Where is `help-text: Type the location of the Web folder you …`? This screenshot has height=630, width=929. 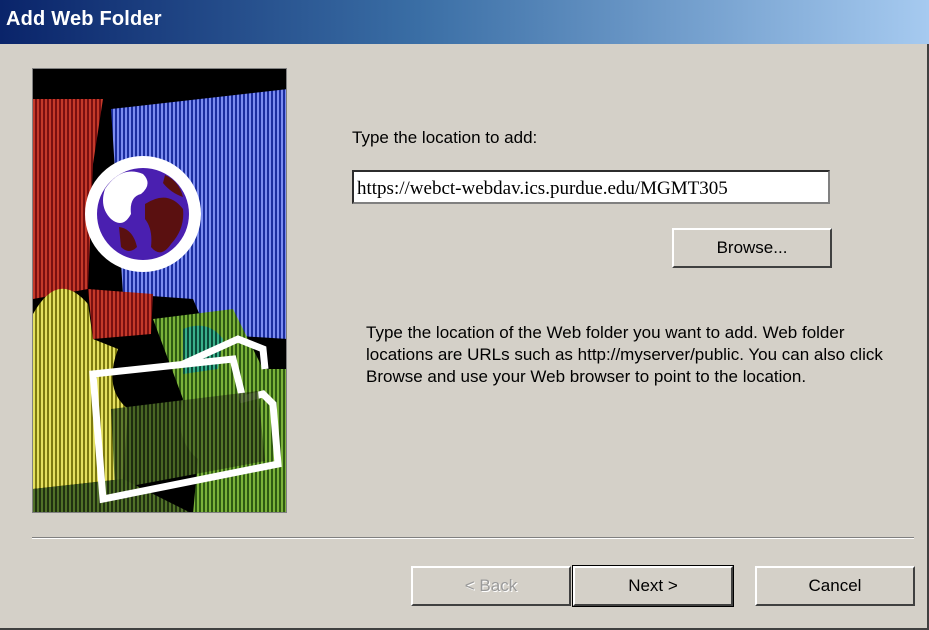
help-text: Type the location of the Web folder you … is located at coordinates (624, 354).